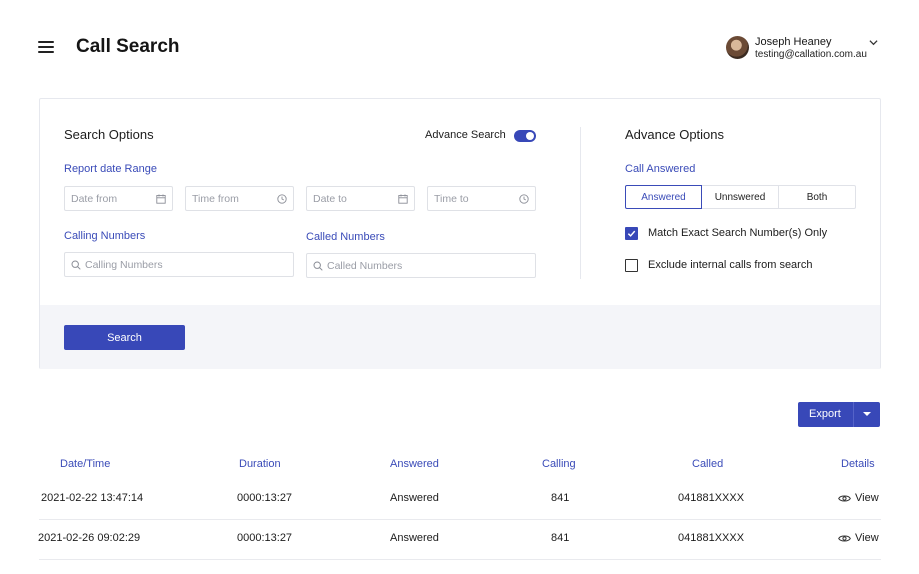  I want to click on calling-numbers-label: Calling Numbers, so click(105, 236).